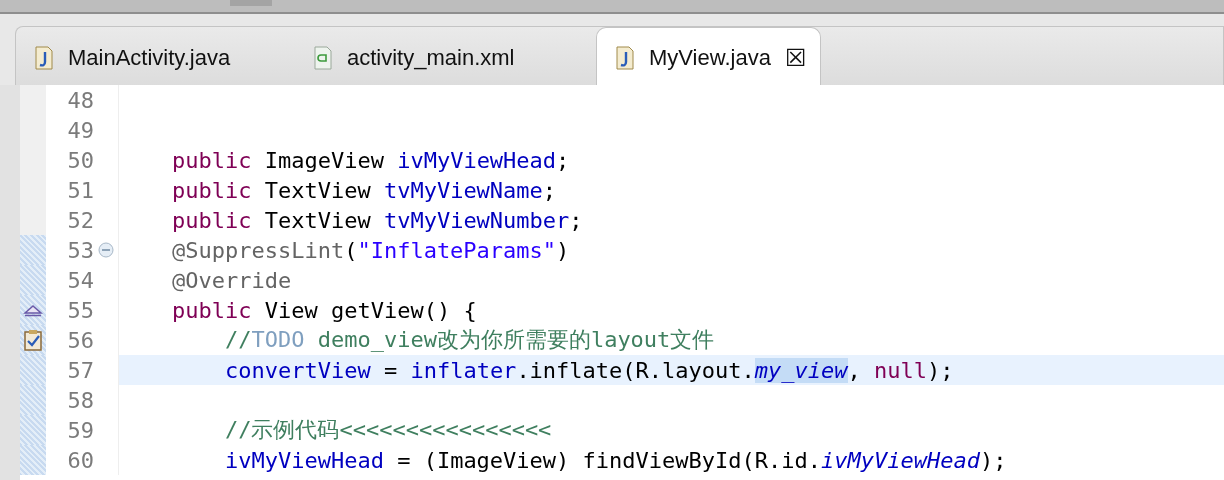 The width and height of the screenshot is (1224, 480). Describe the element at coordinates (153, 58) in the screenshot. I see `editor-tab: MainActivity.java` at that location.